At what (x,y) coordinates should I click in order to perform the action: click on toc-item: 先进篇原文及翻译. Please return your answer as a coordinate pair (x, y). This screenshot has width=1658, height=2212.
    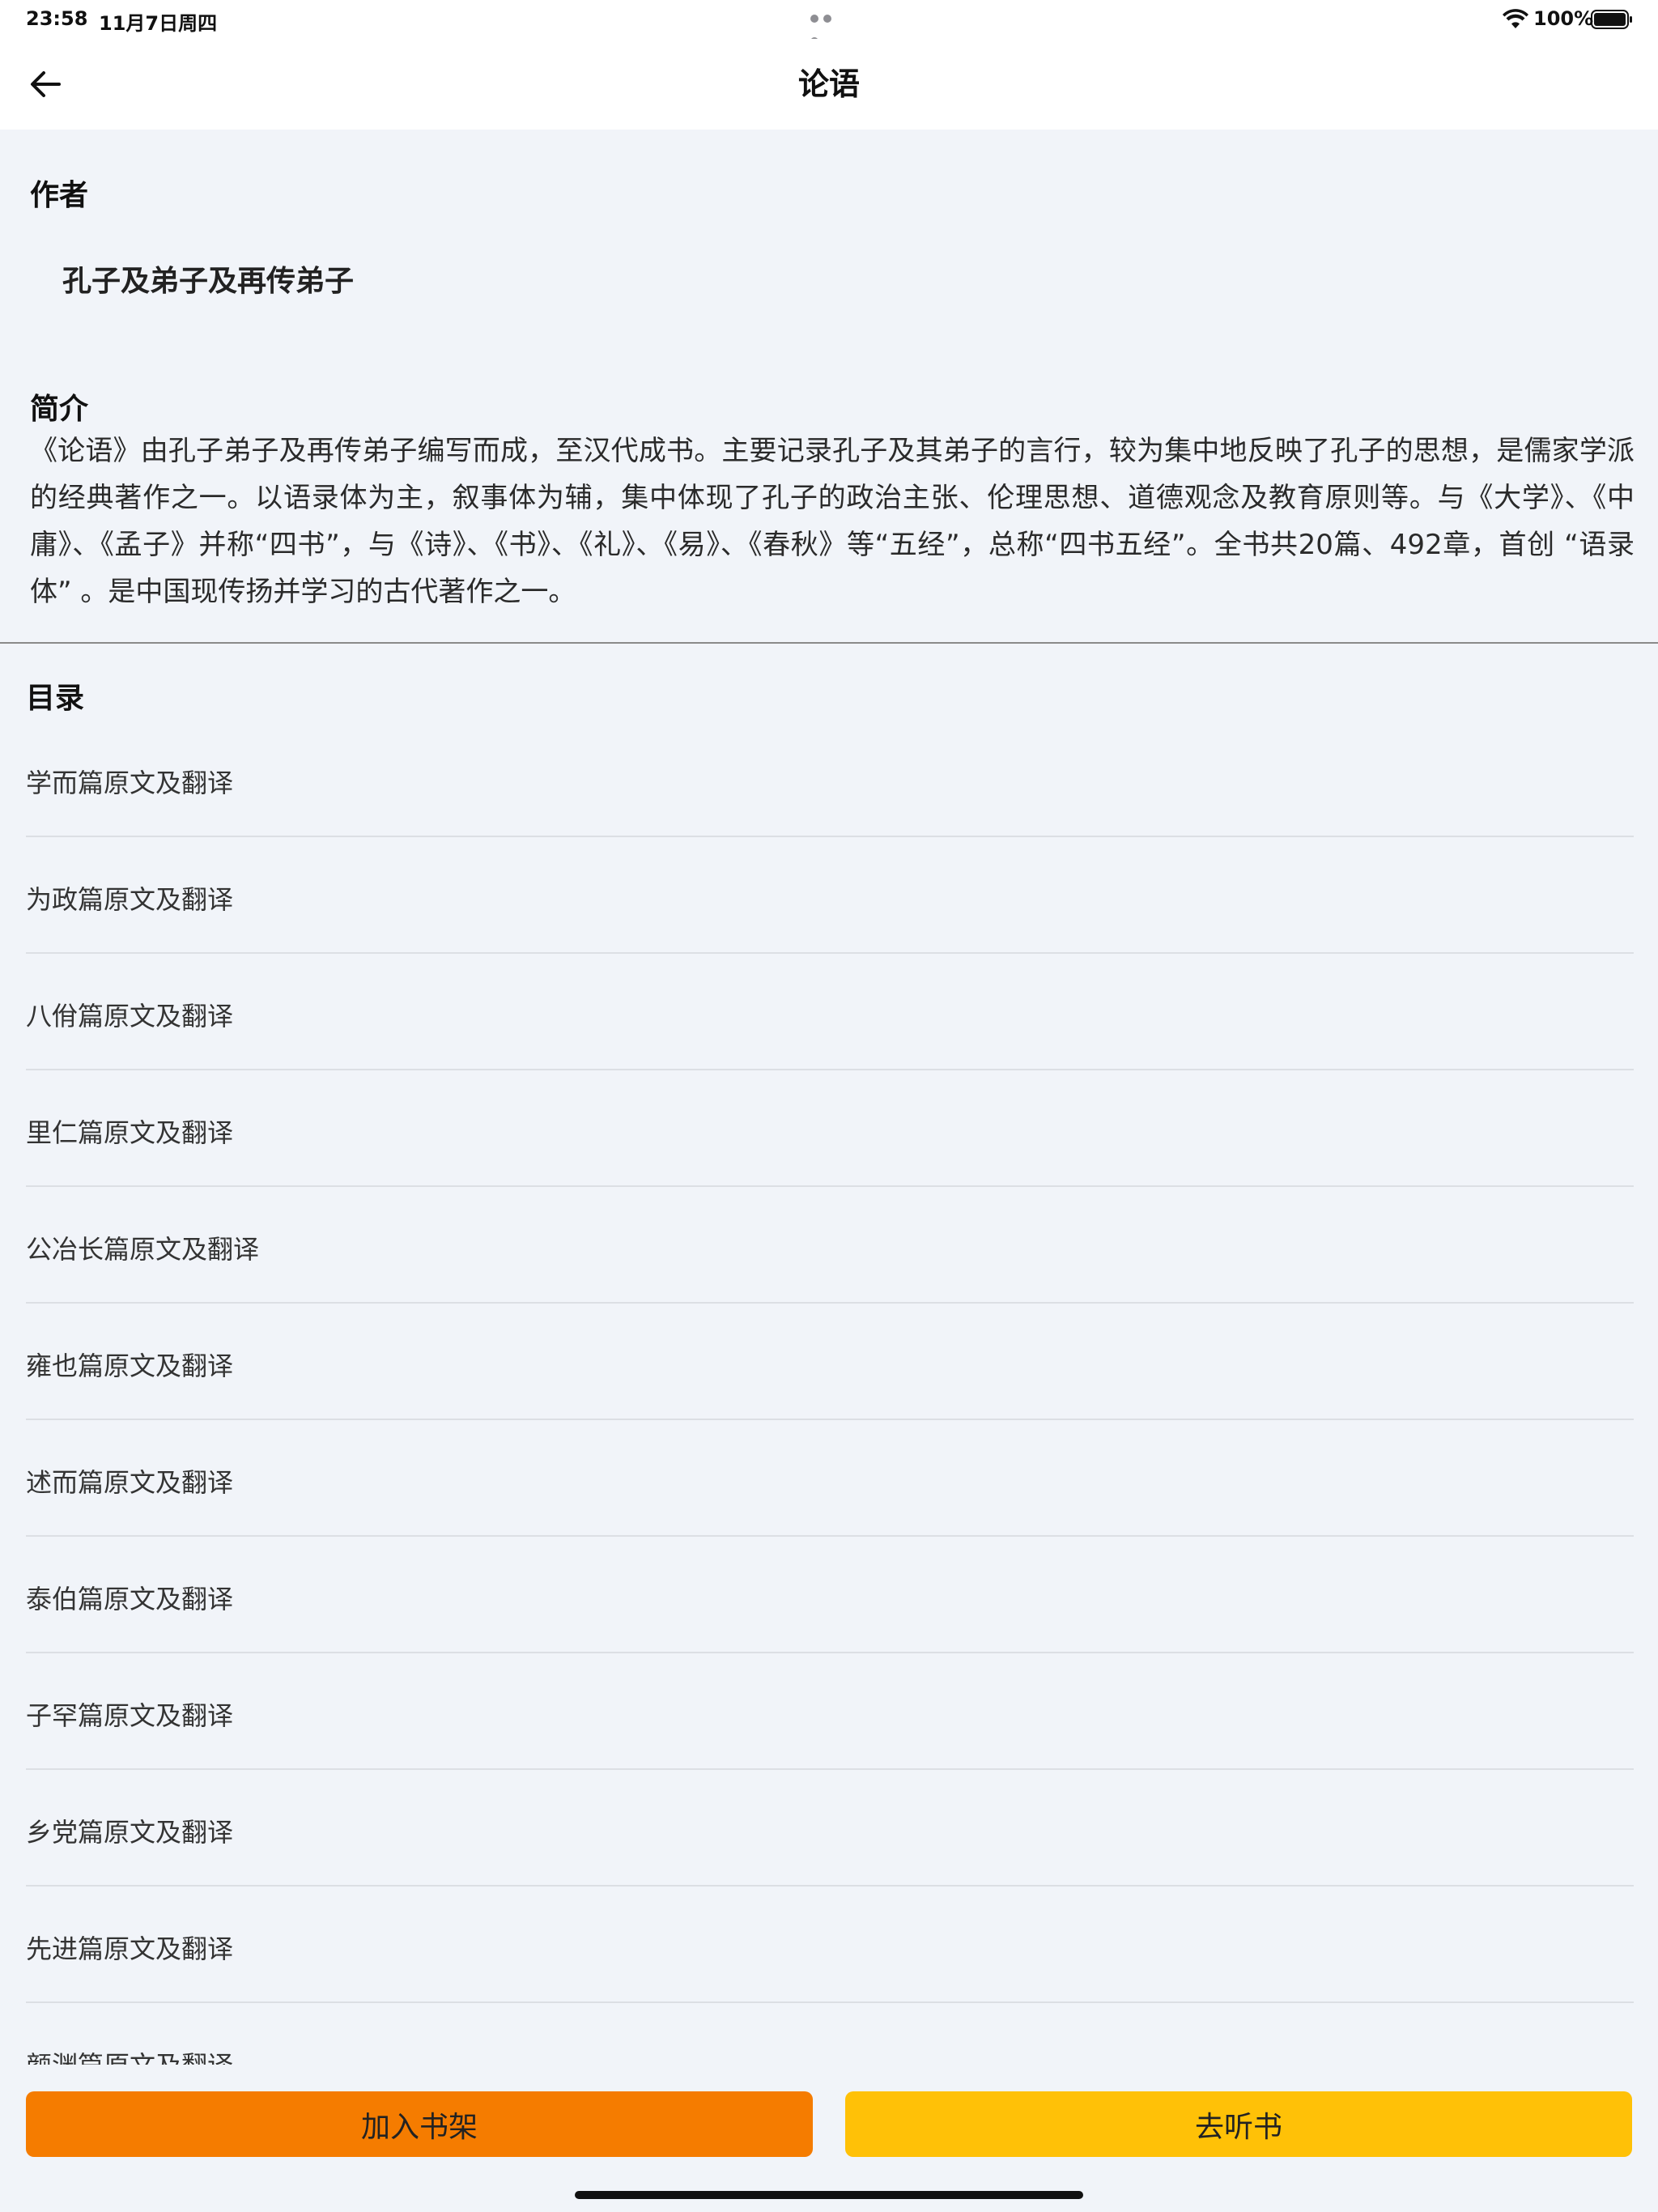
    Looking at the image, I should click on (830, 1945).